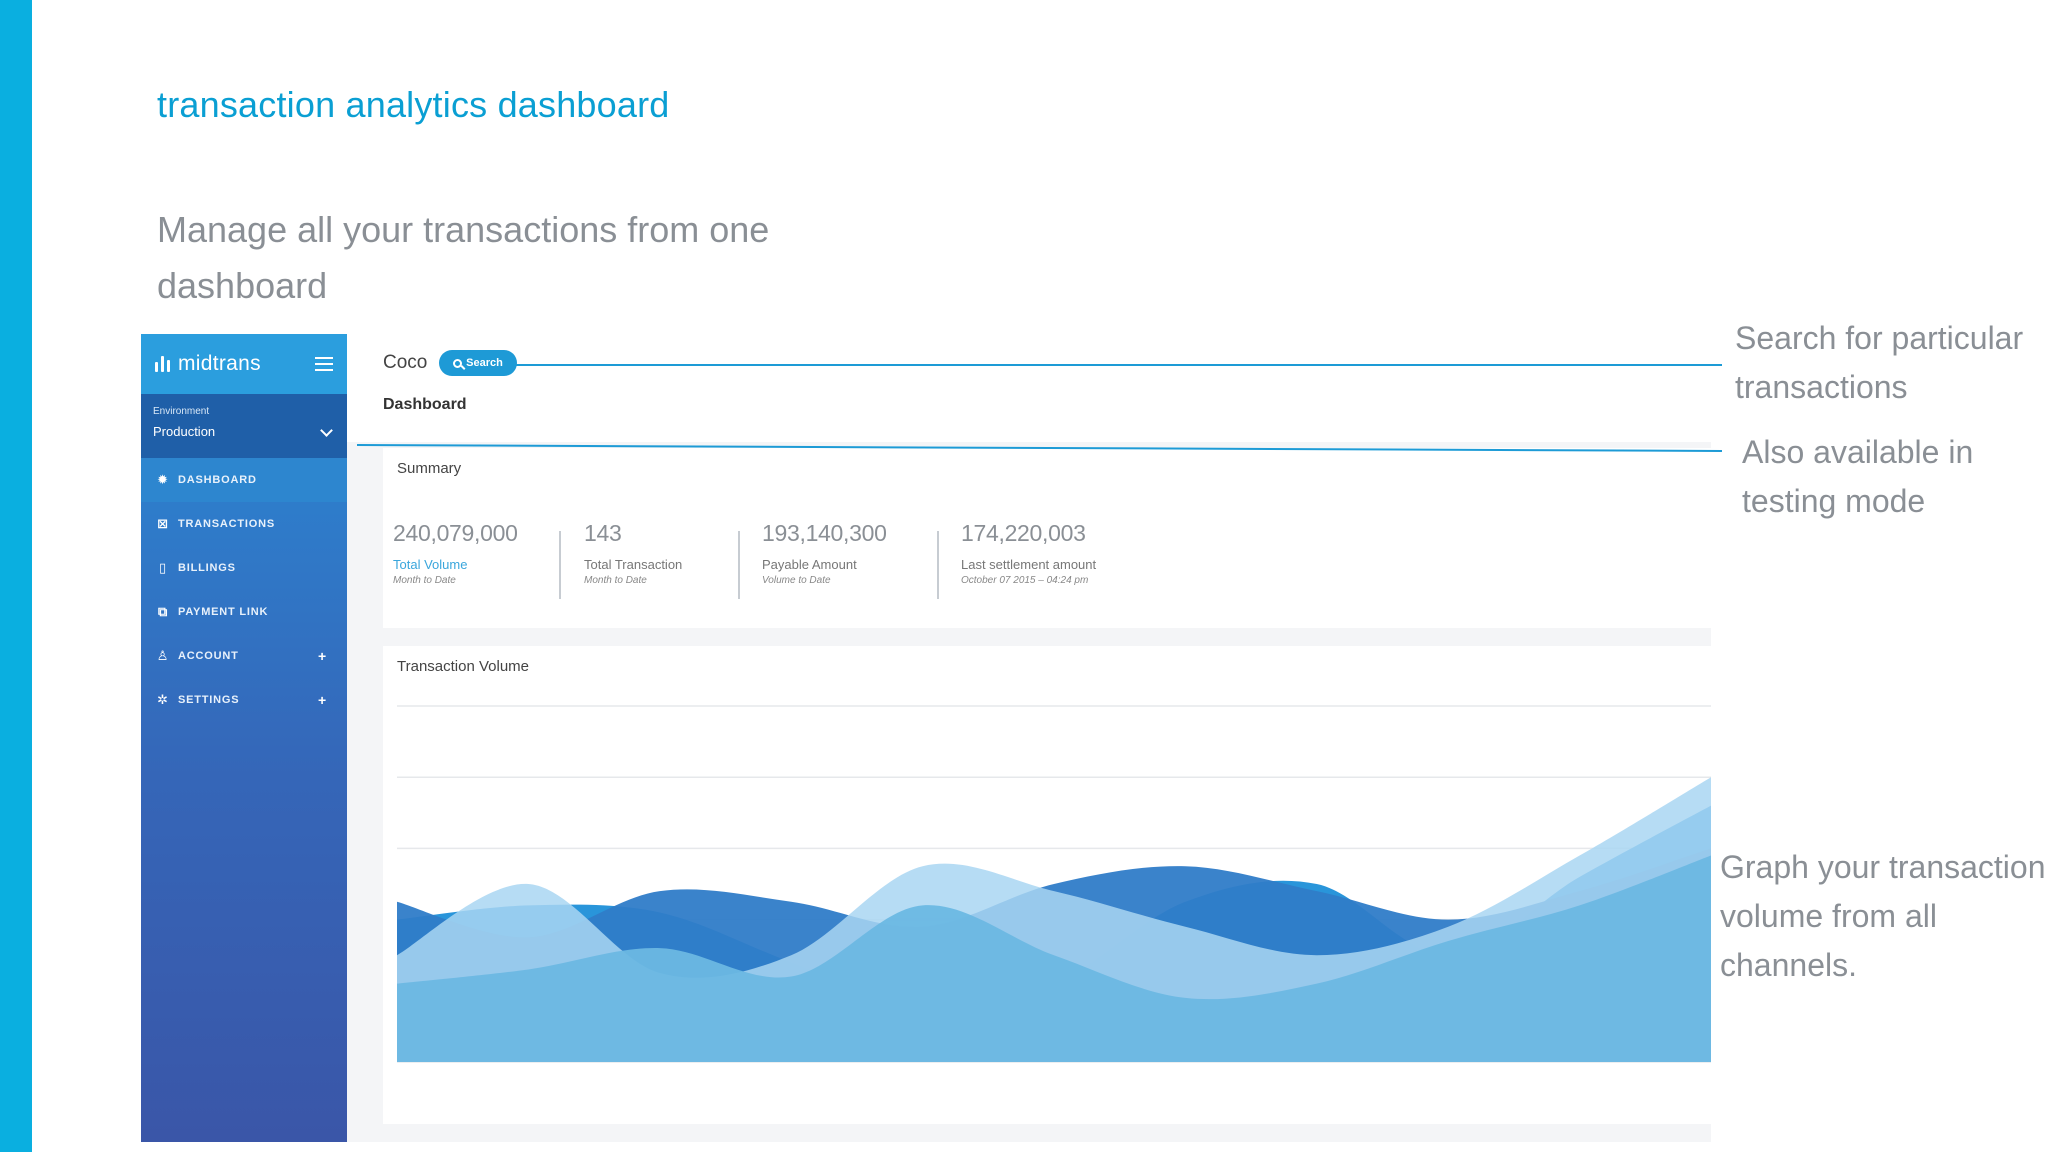  What do you see at coordinates (1858, 476) in the screenshot?
I see `callout-testing: Also available in testing mode` at bounding box center [1858, 476].